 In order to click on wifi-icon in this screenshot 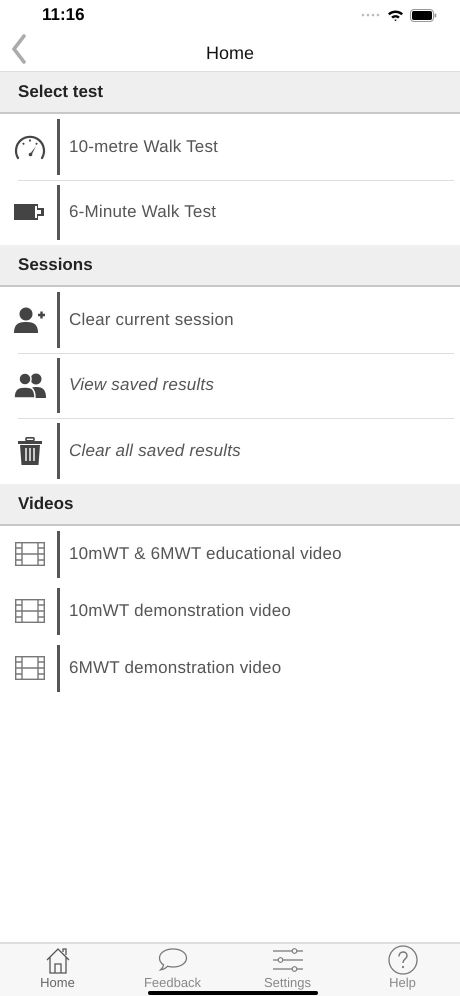, I will do `click(395, 15)`.